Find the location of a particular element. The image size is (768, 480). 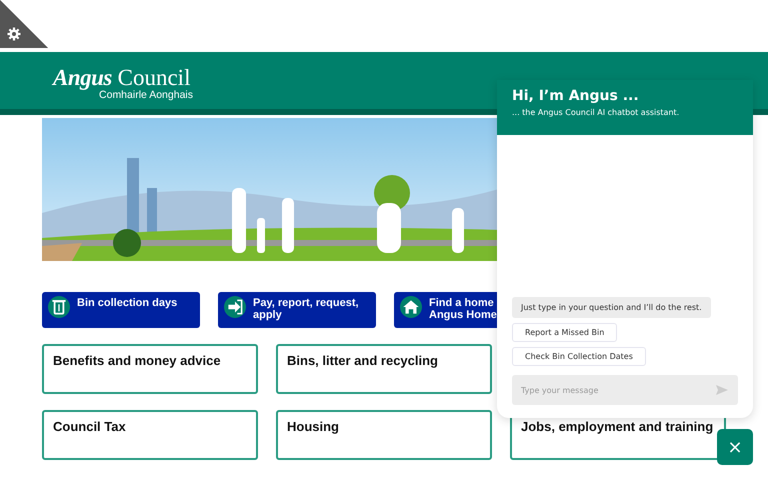

category-tile: Bins, litter and recycling is located at coordinates (384, 369).